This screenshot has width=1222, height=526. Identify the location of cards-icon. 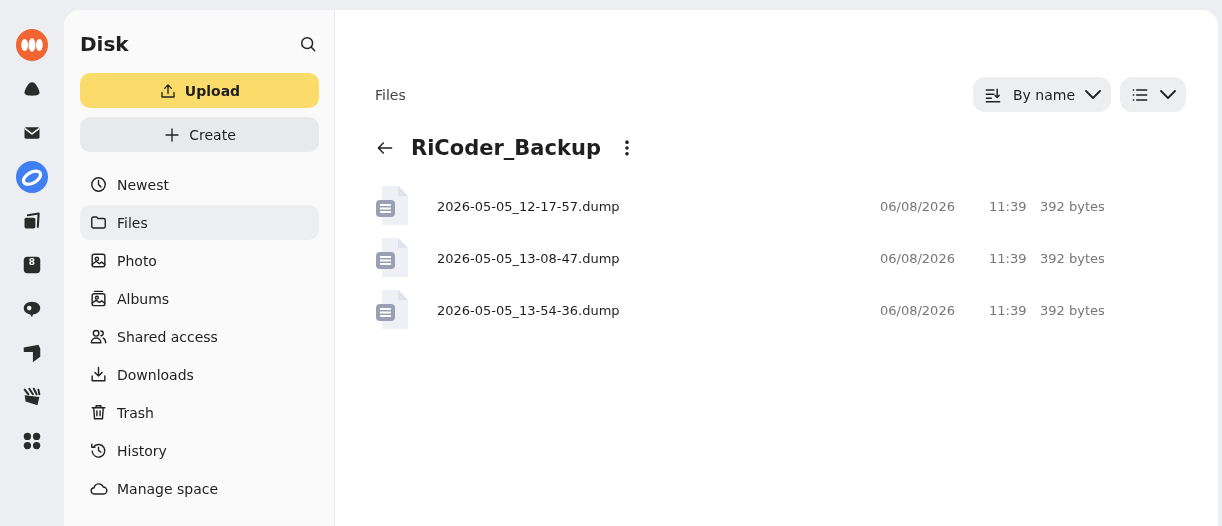
(32, 221).